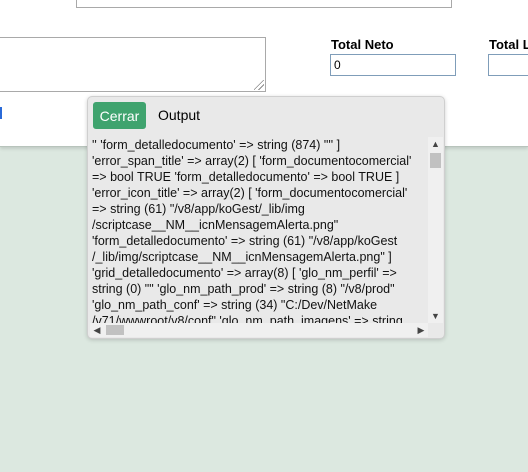  I want to click on vertical-scrollbar: ▲ ▼, so click(435, 230).